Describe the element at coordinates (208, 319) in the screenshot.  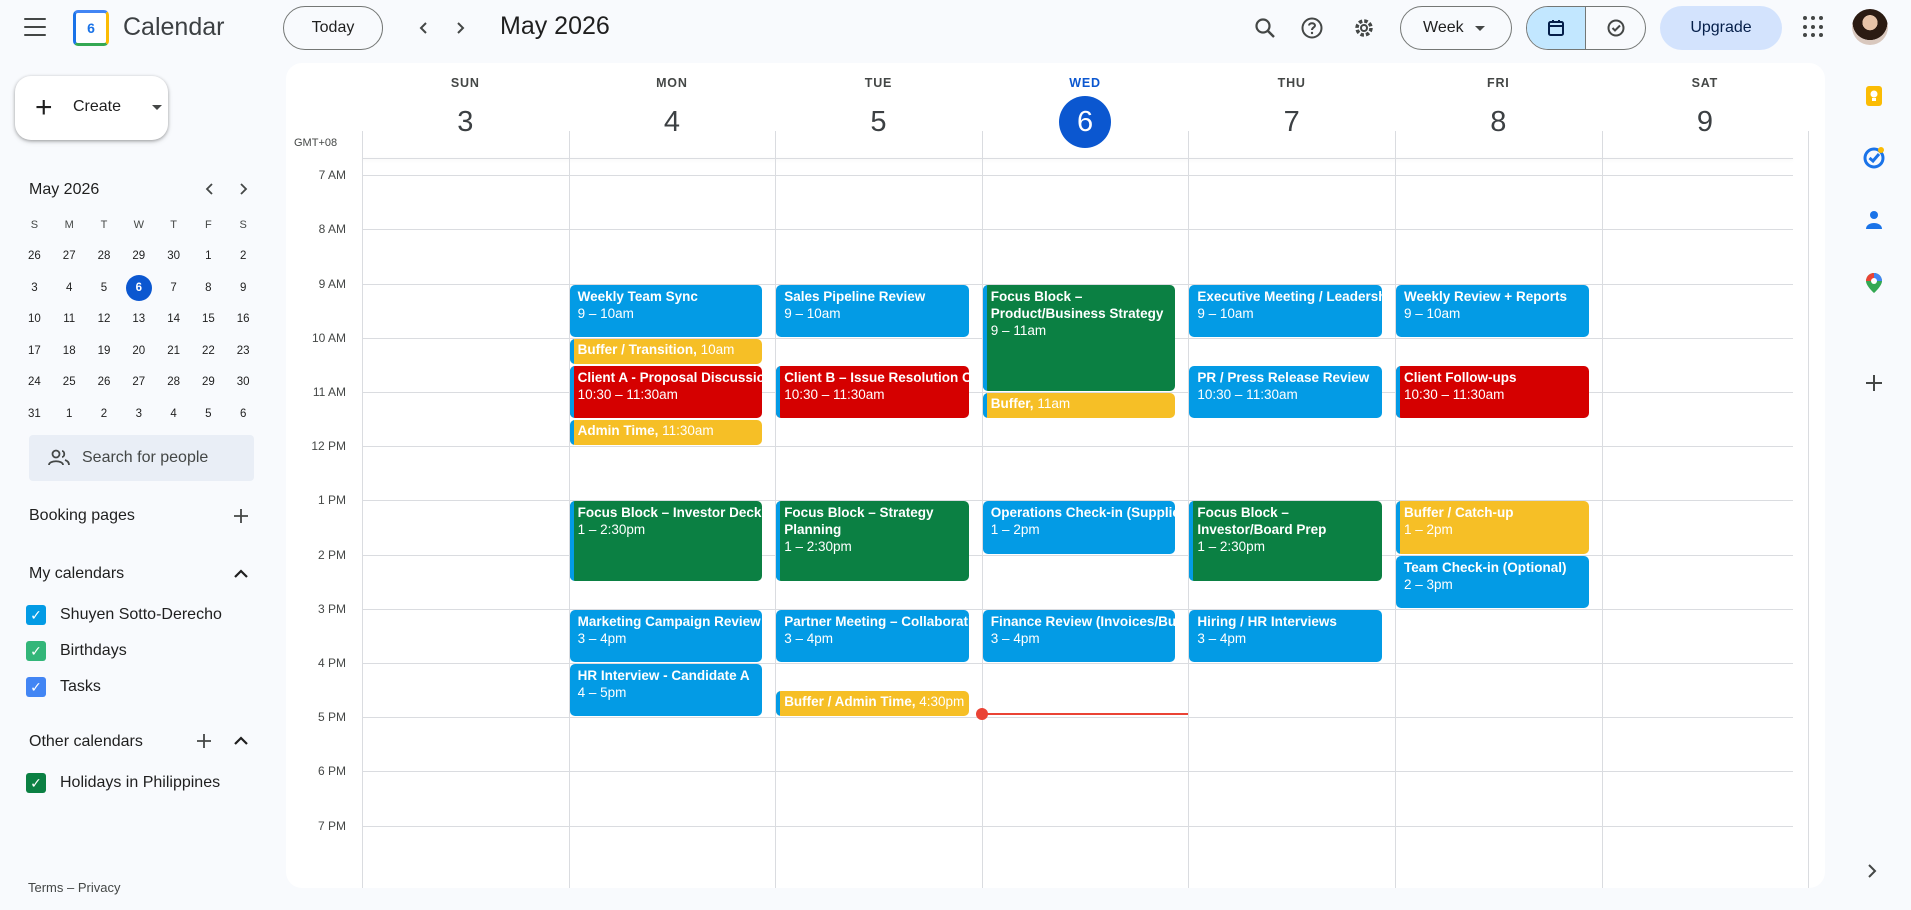
I see `mini-day: 15` at that location.